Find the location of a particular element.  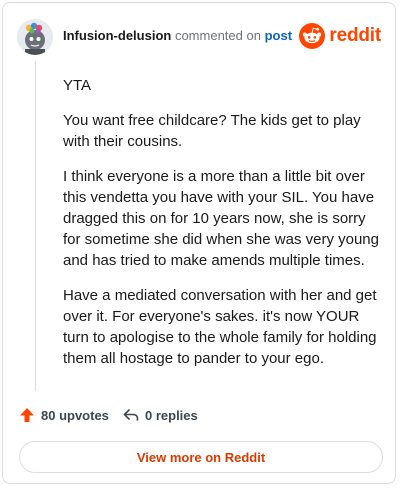

action-text: commented on is located at coordinates (217, 35).